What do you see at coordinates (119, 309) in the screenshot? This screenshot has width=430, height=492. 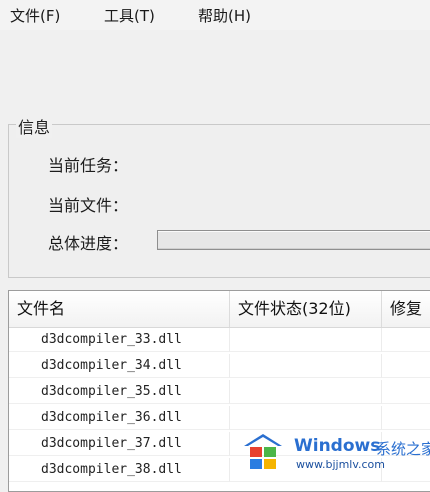 I see `column-filename: 文件名` at bounding box center [119, 309].